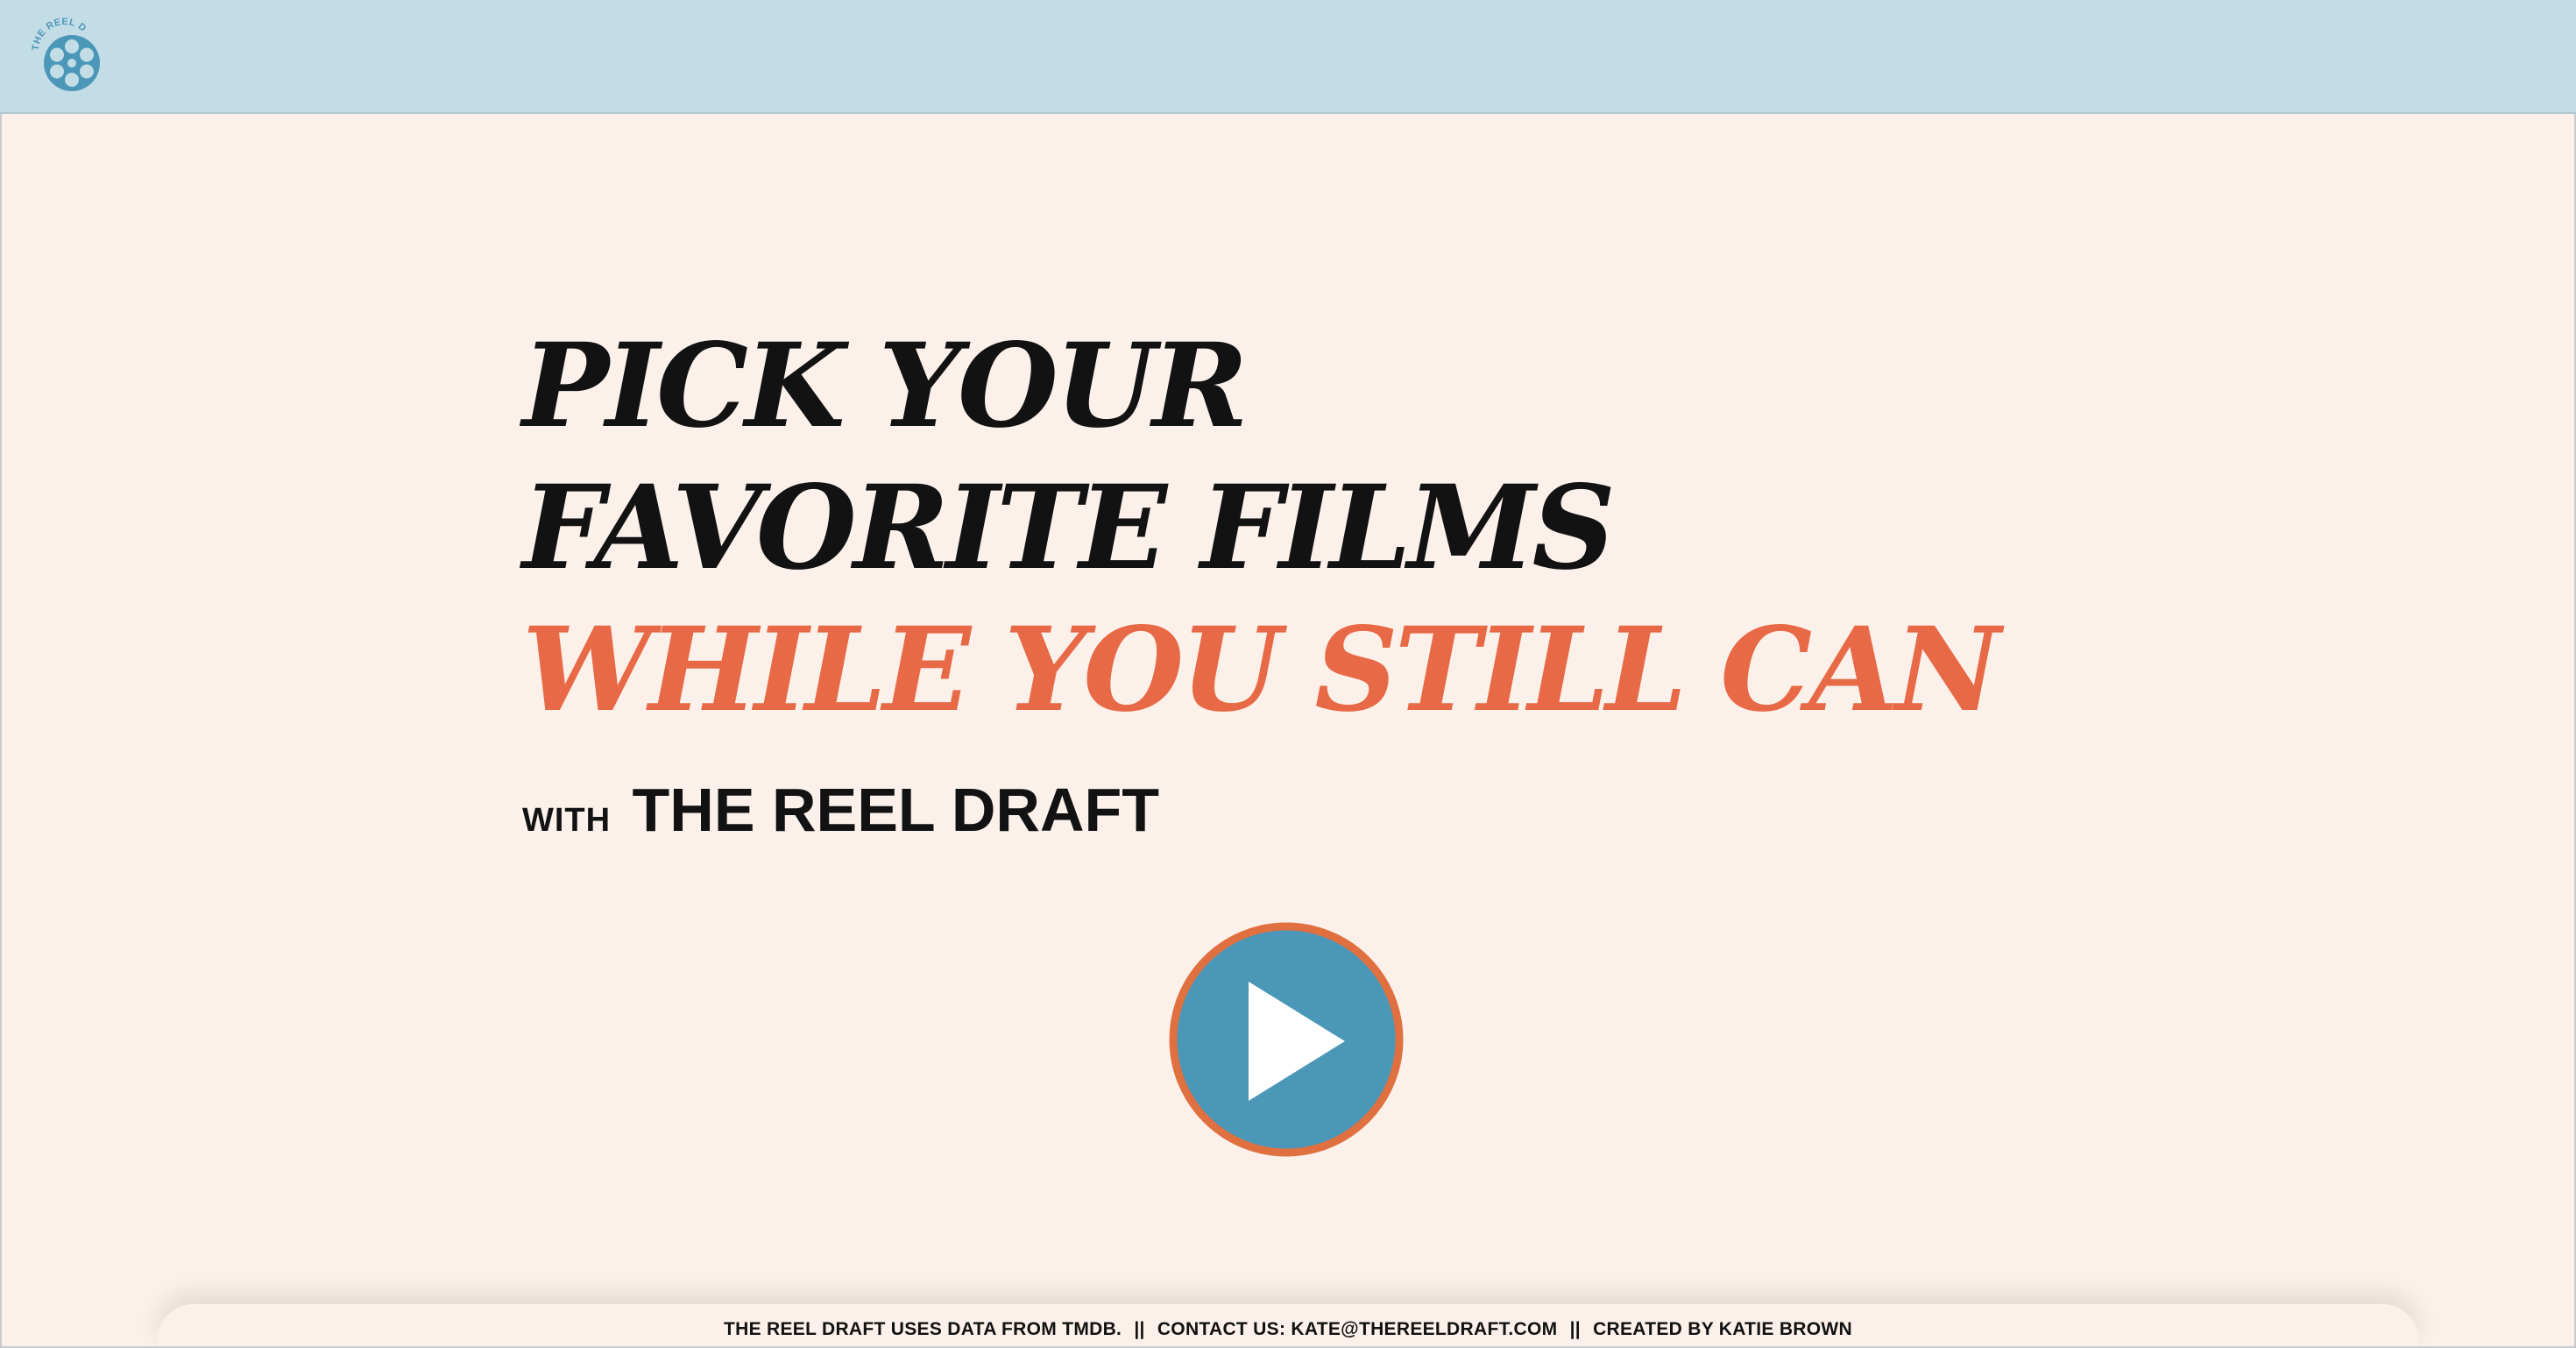 Image resolution: width=2576 pixels, height=1348 pixels. What do you see at coordinates (1288, 57) in the screenshot?
I see `top-navigation-bar: THE REEL DRAFT` at bounding box center [1288, 57].